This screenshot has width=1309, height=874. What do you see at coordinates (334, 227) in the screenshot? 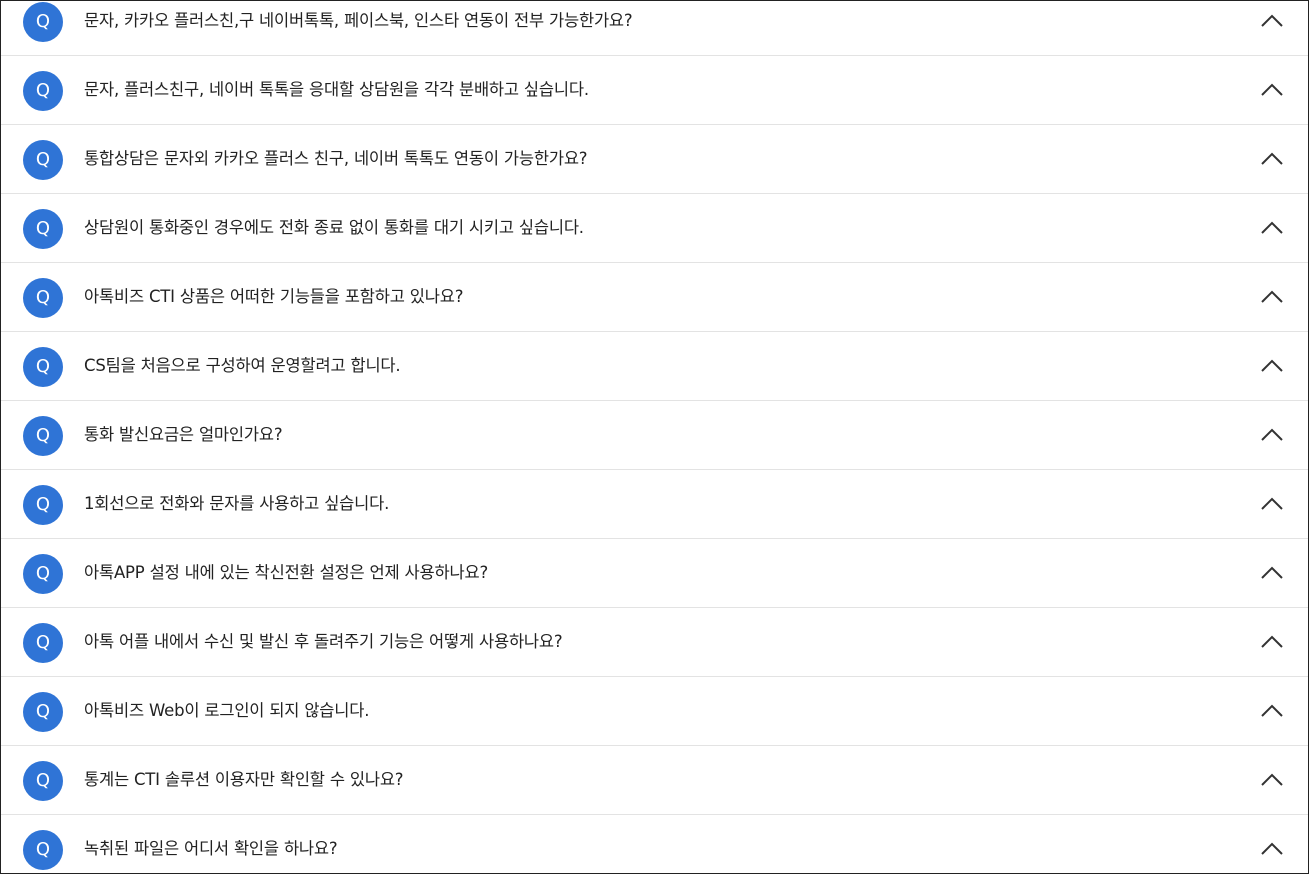
I see `faq-question: 상담원이 통화중인 경우에도 전화 종료 없이 통화를 대기 시키고 싶습니다.` at bounding box center [334, 227].